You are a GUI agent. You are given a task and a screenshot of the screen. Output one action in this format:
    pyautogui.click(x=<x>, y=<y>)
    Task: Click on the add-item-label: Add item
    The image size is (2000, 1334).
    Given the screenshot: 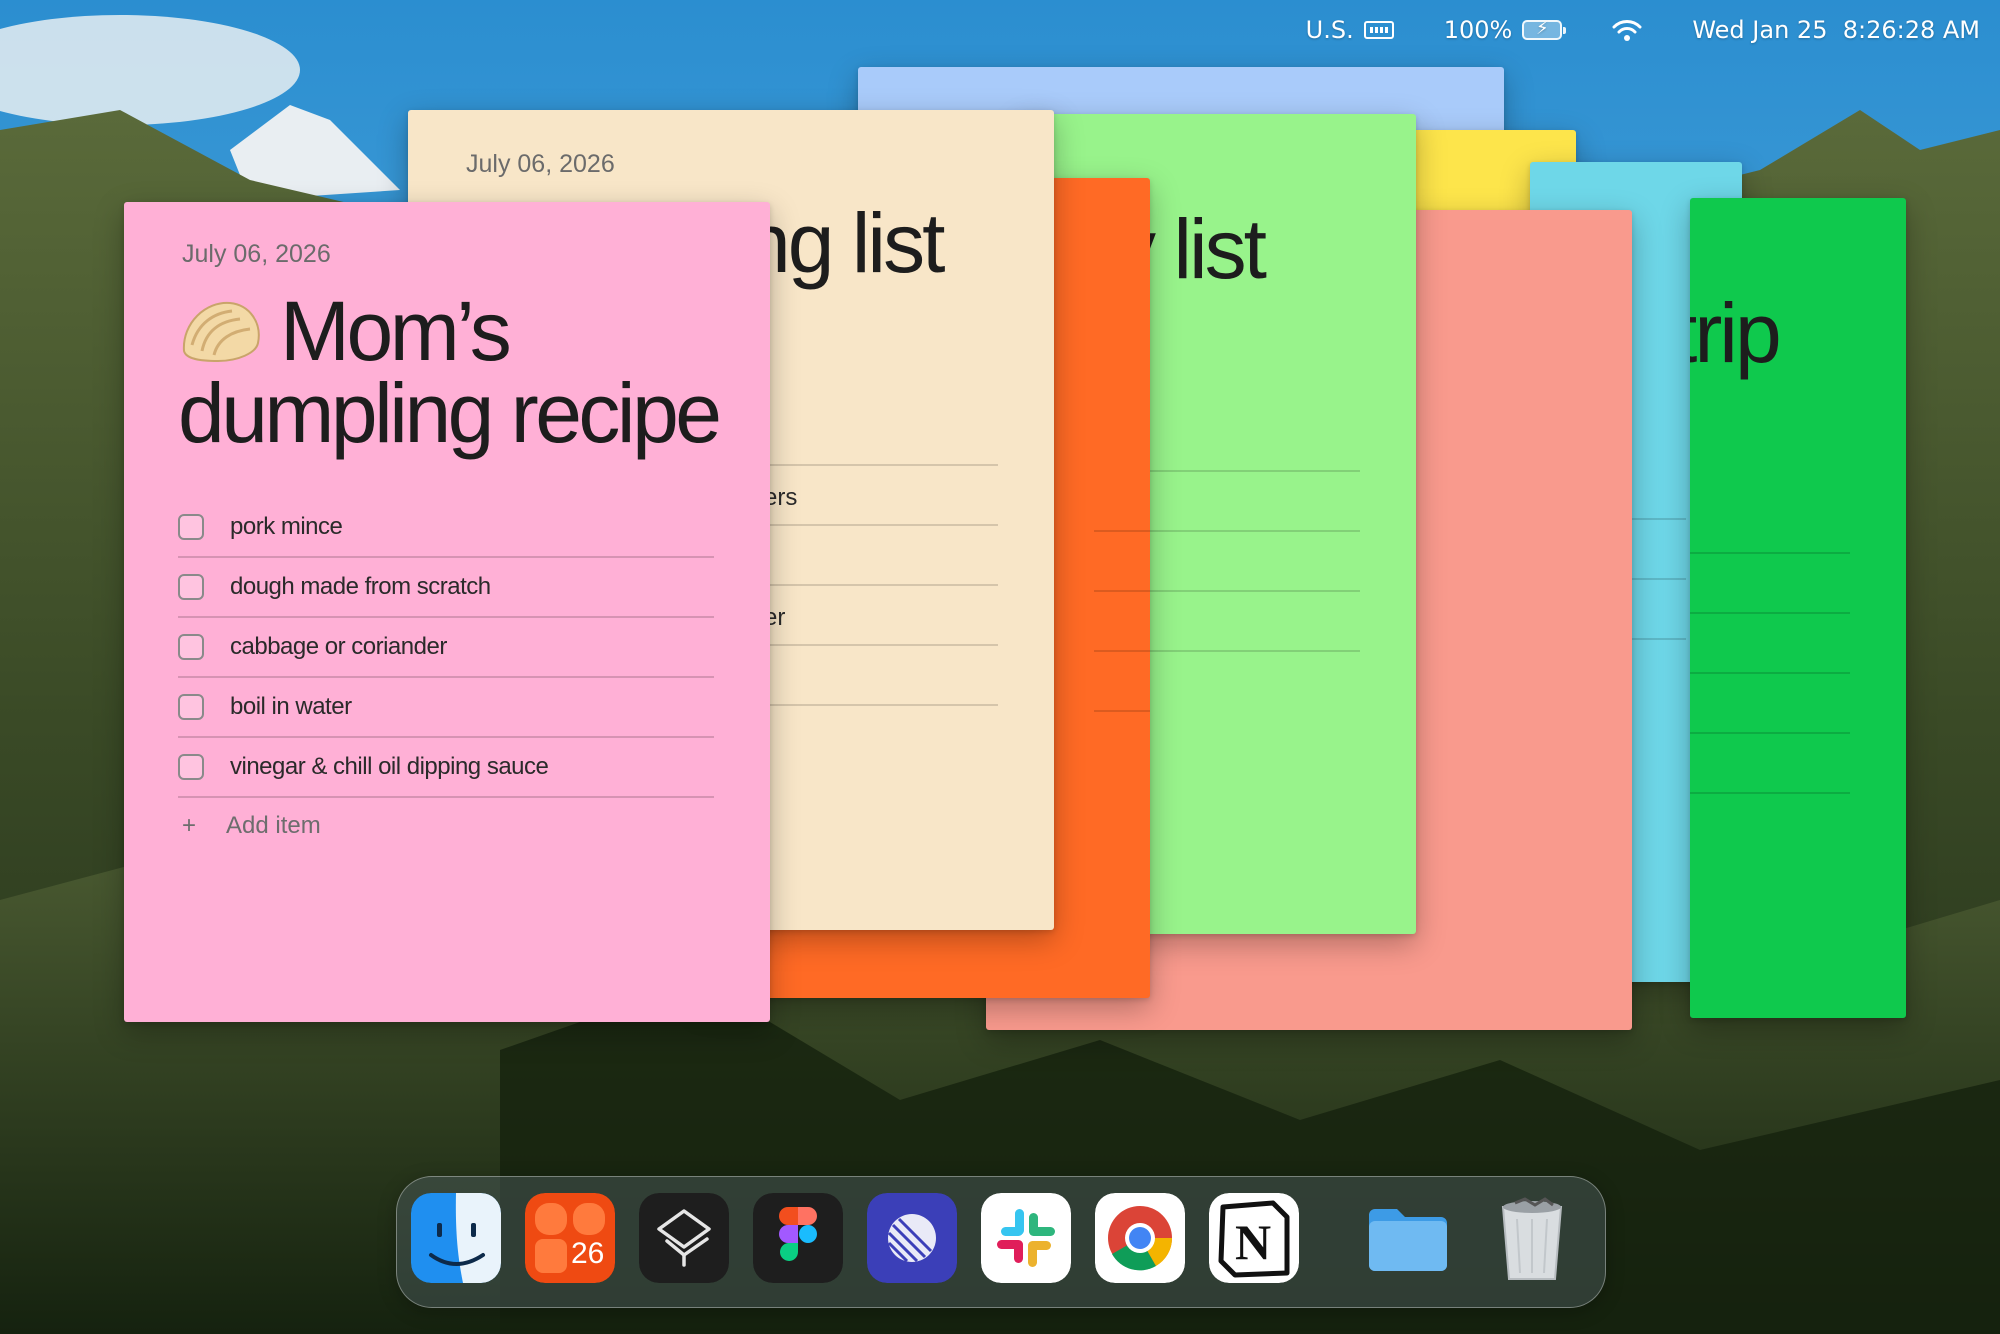 What is the action you would take?
    pyautogui.click(x=273, y=825)
    